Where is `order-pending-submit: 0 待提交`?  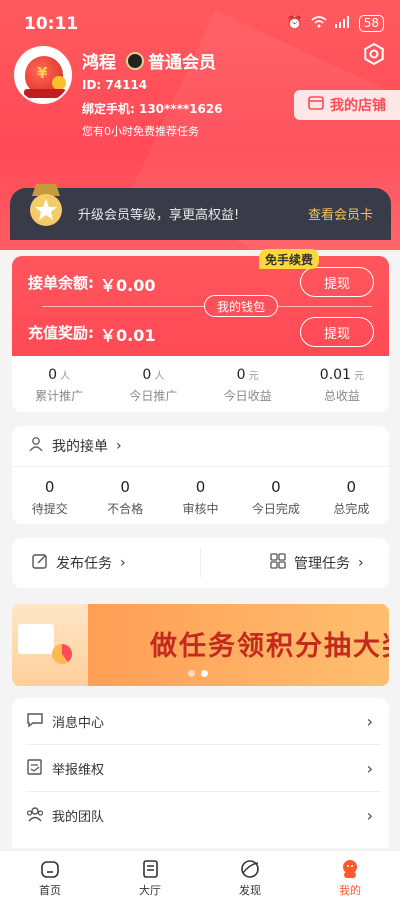 order-pending-submit: 0 待提交 is located at coordinates (49, 497).